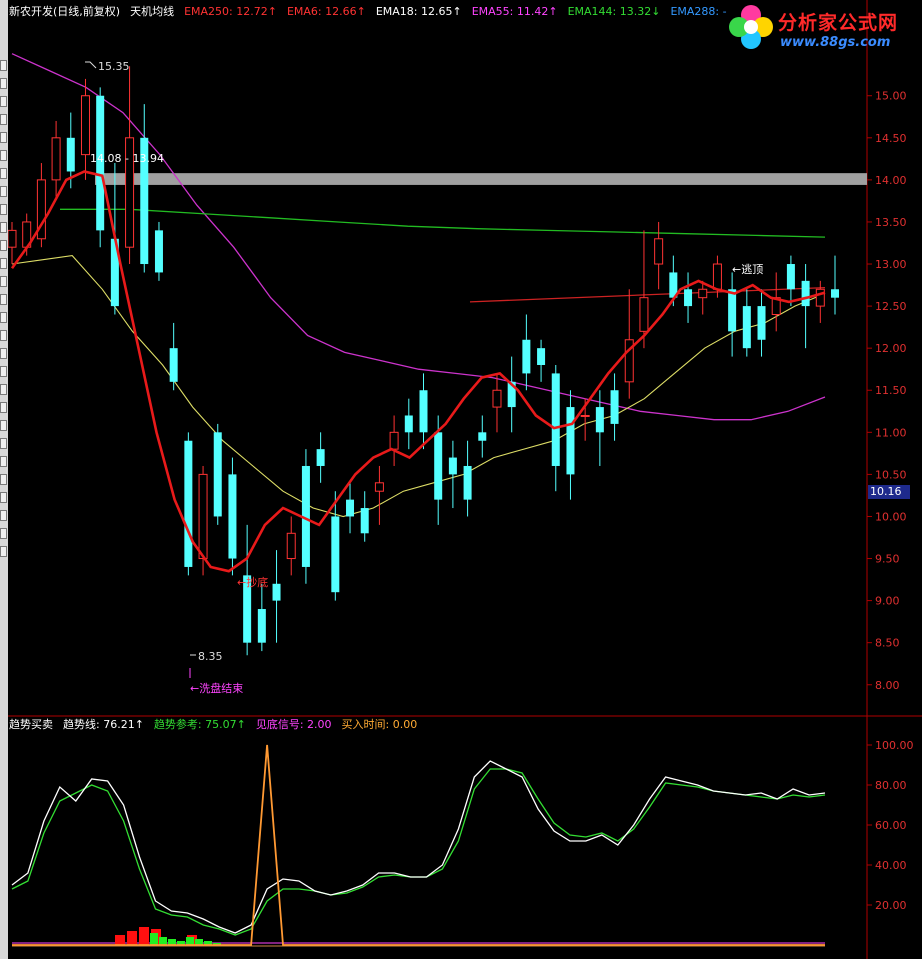  I want to click on y-tick-label: 14.50, so click(891, 138).